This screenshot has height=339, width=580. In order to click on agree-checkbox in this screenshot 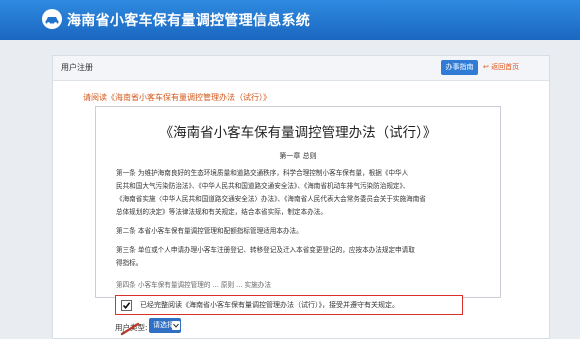, I will do `click(126, 305)`.